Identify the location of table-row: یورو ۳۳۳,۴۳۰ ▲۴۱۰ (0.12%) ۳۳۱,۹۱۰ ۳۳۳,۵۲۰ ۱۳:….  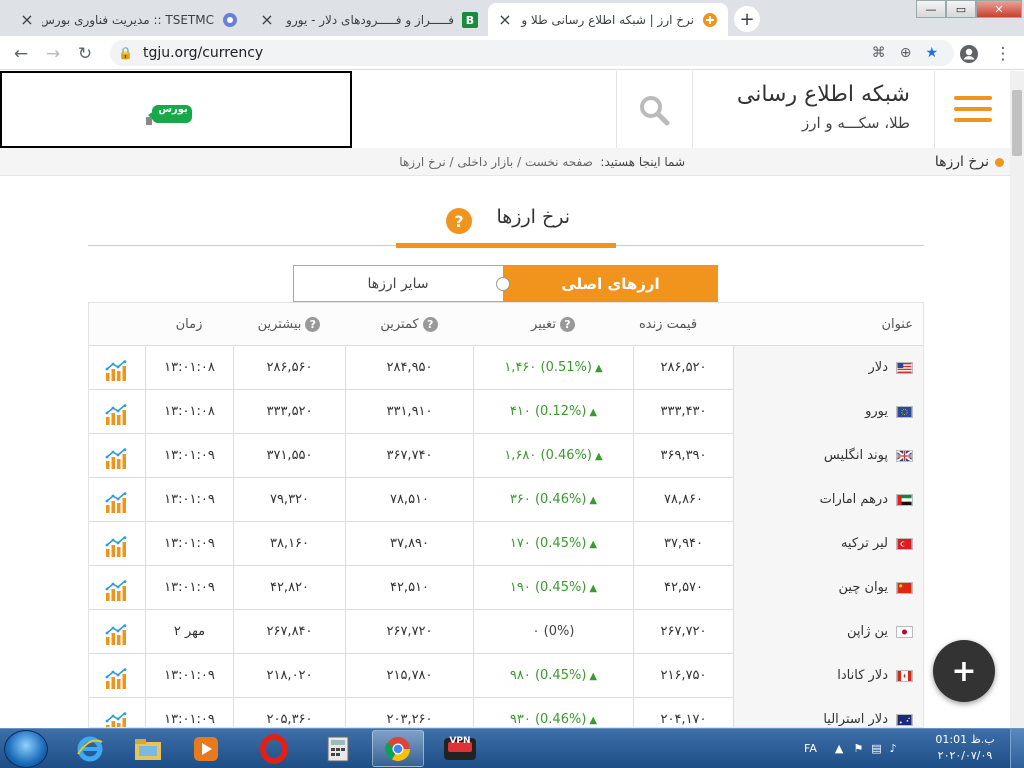
(506, 412).